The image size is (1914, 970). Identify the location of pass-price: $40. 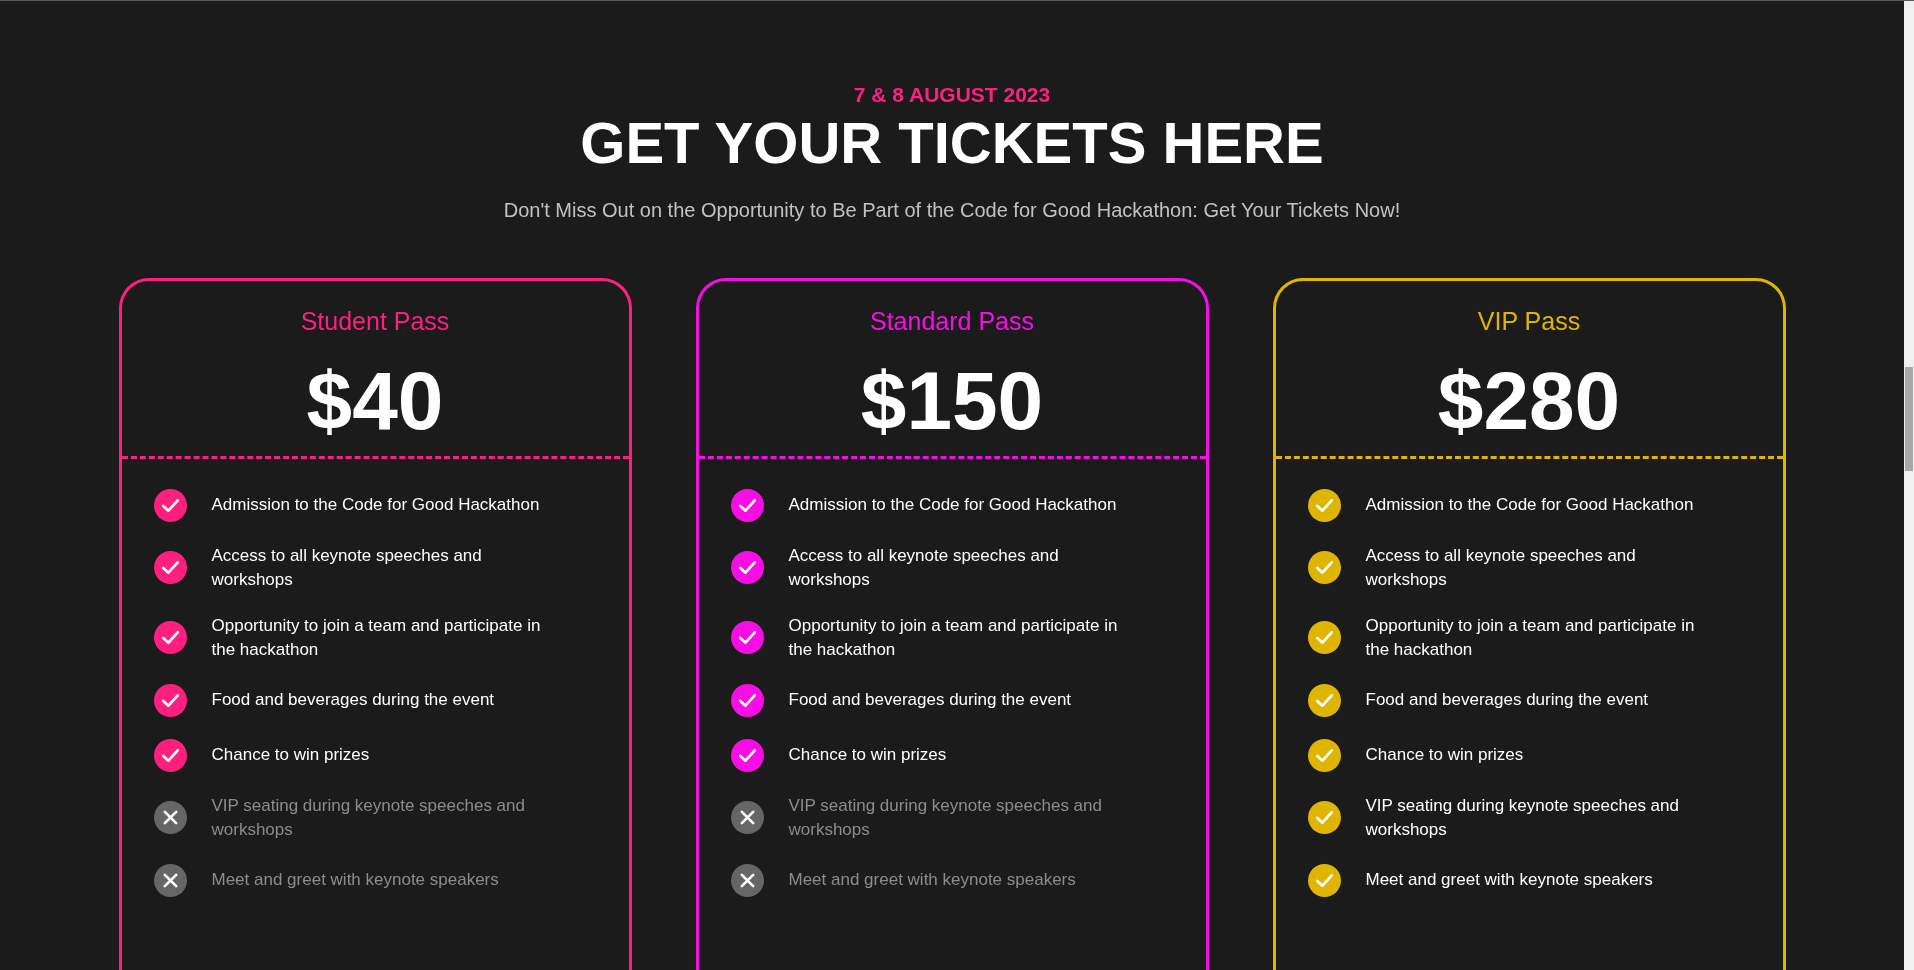
(375, 400).